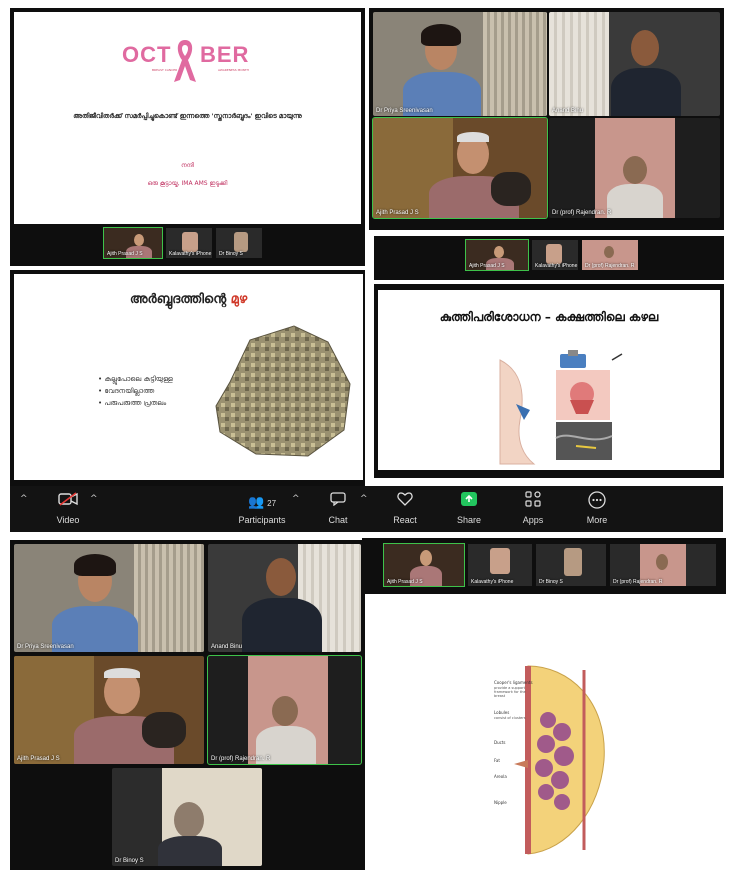 The image size is (729, 876). I want to click on more-button: More, so click(597, 509).